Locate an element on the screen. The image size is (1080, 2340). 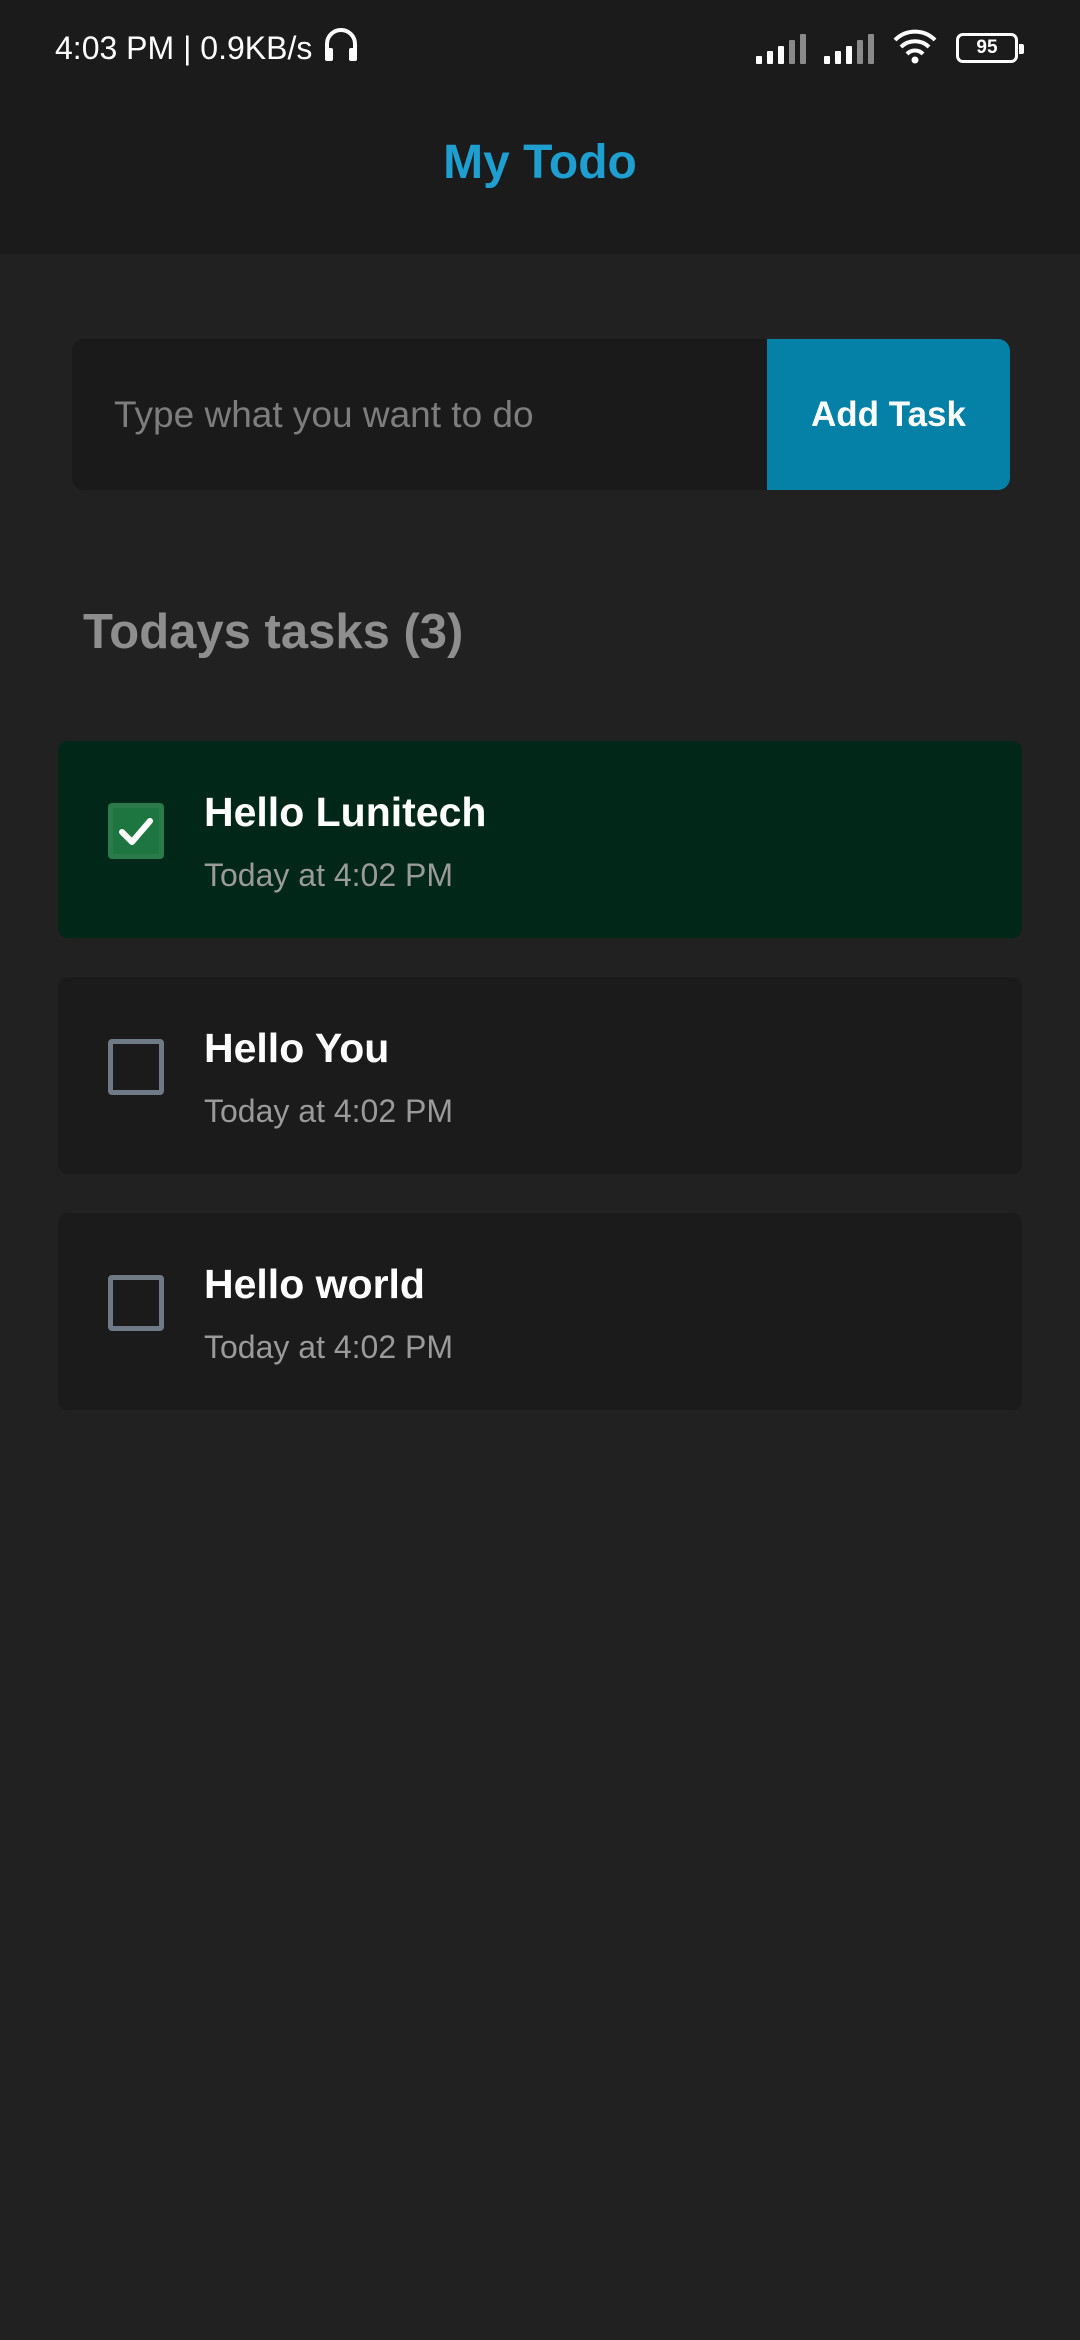
add-task-form: Add Task is located at coordinates (541, 414).